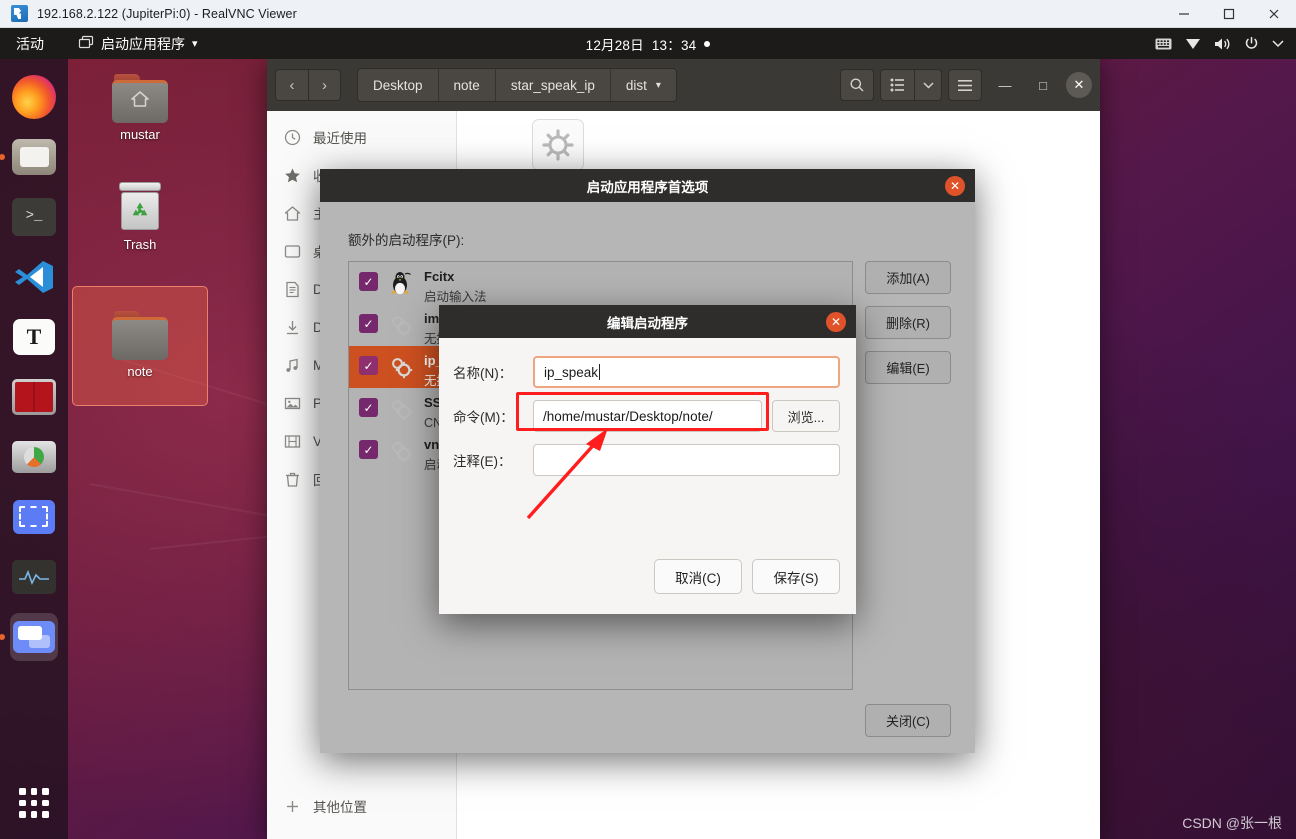 The width and height of the screenshot is (1296, 839). What do you see at coordinates (1232, 823) in the screenshot?
I see `csdn-watermark: CSDN @张一根` at bounding box center [1232, 823].